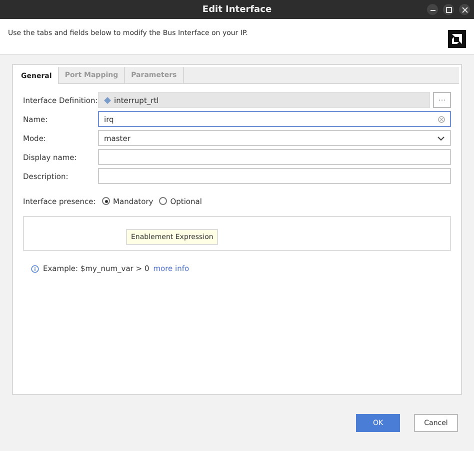 This screenshot has height=451, width=474. I want to click on display-name-field, so click(274, 157).